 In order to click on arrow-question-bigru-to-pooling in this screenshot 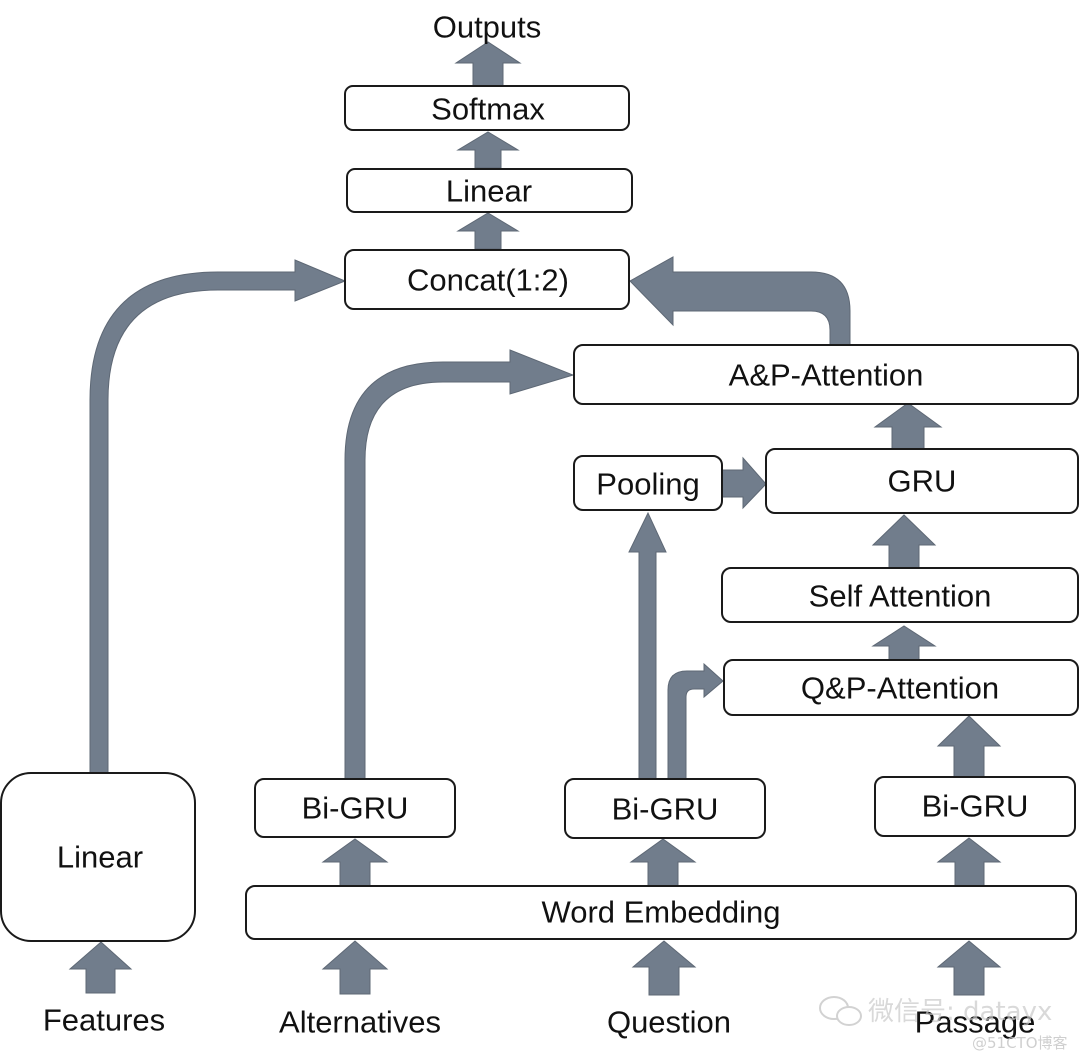, I will do `click(647, 645)`.